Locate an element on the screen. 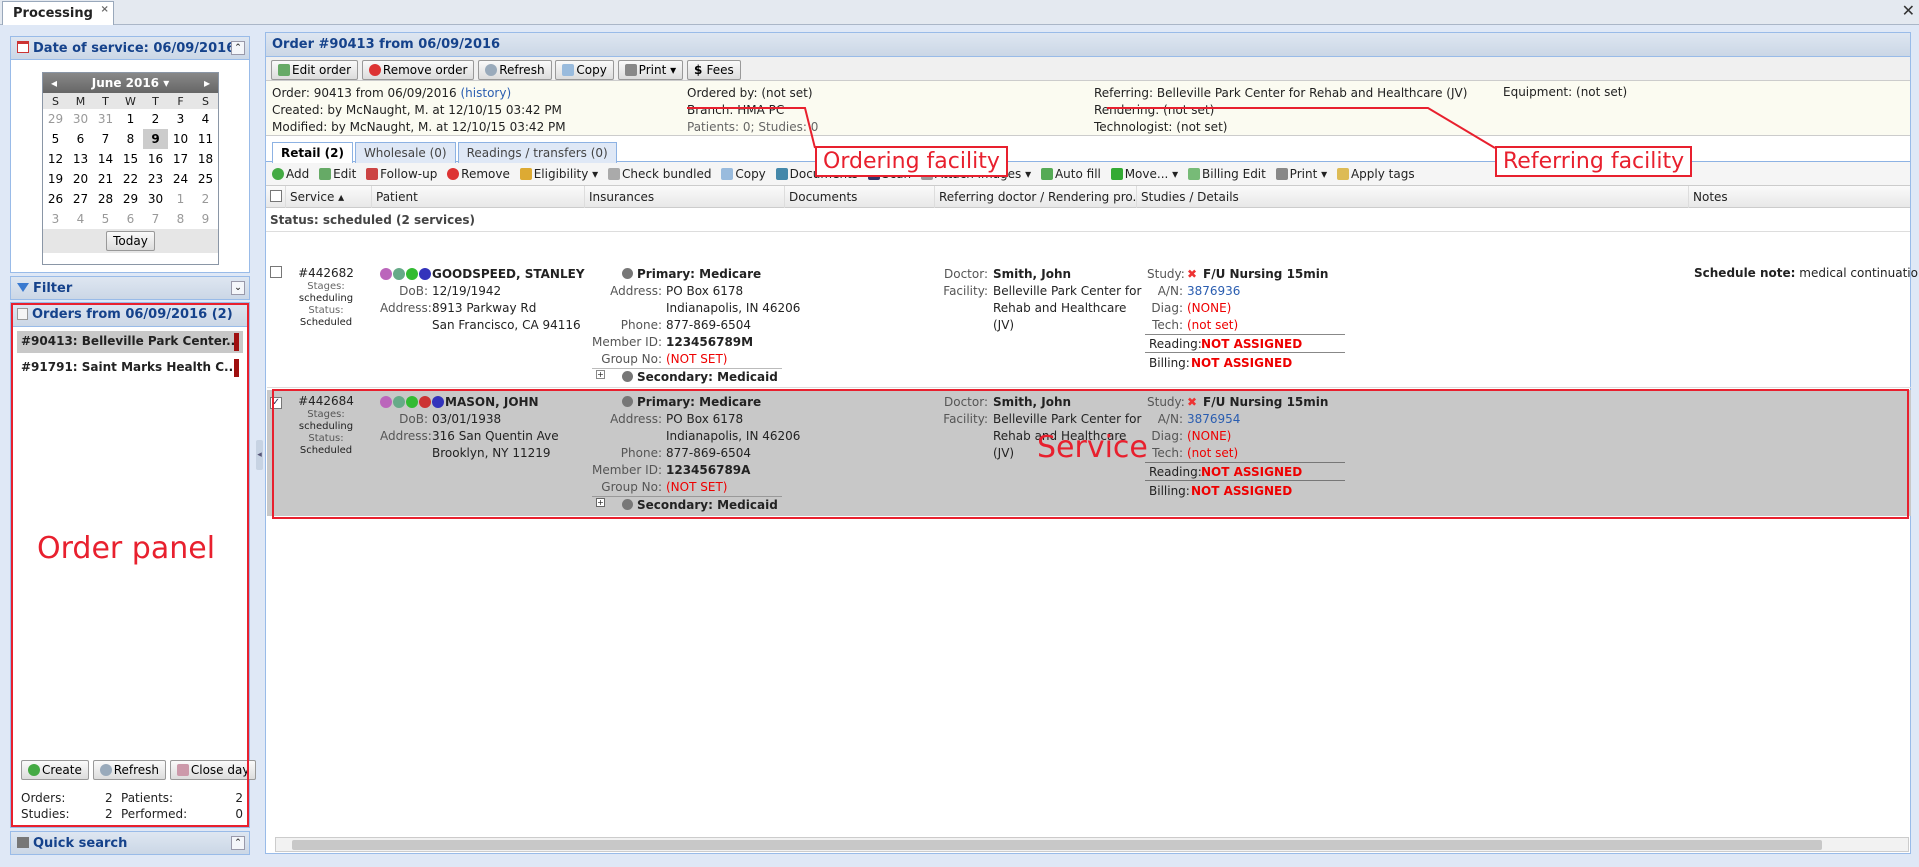 Image resolution: width=1919 pixels, height=867 pixels. annotation-lines is located at coordinates (1091, 128).